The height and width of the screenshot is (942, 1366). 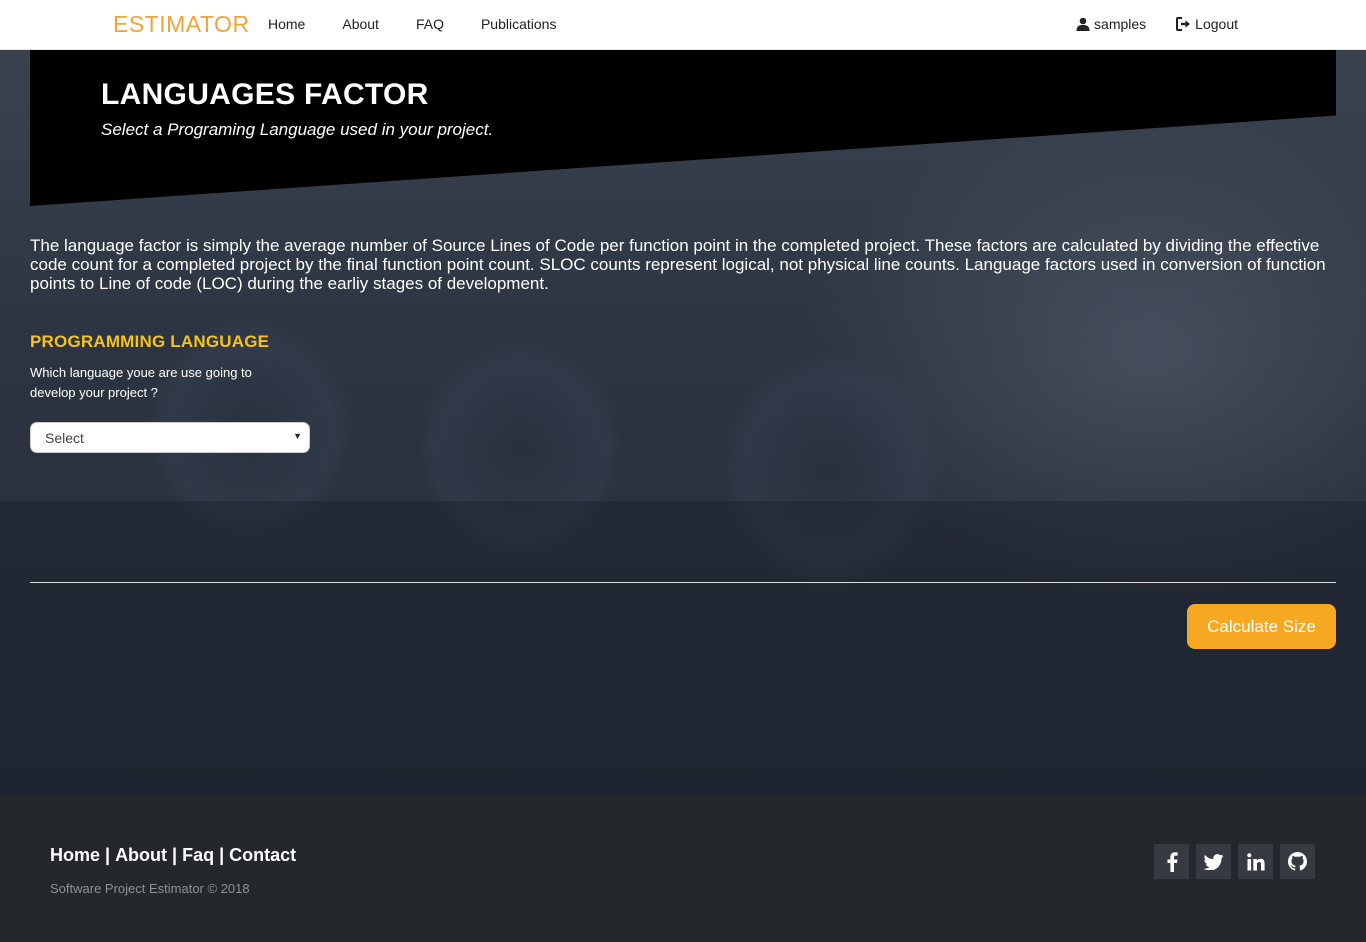 What do you see at coordinates (1157, 24) in the screenshot?
I see `nav-user-area: samples Logout` at bounding box center [1157, 24].